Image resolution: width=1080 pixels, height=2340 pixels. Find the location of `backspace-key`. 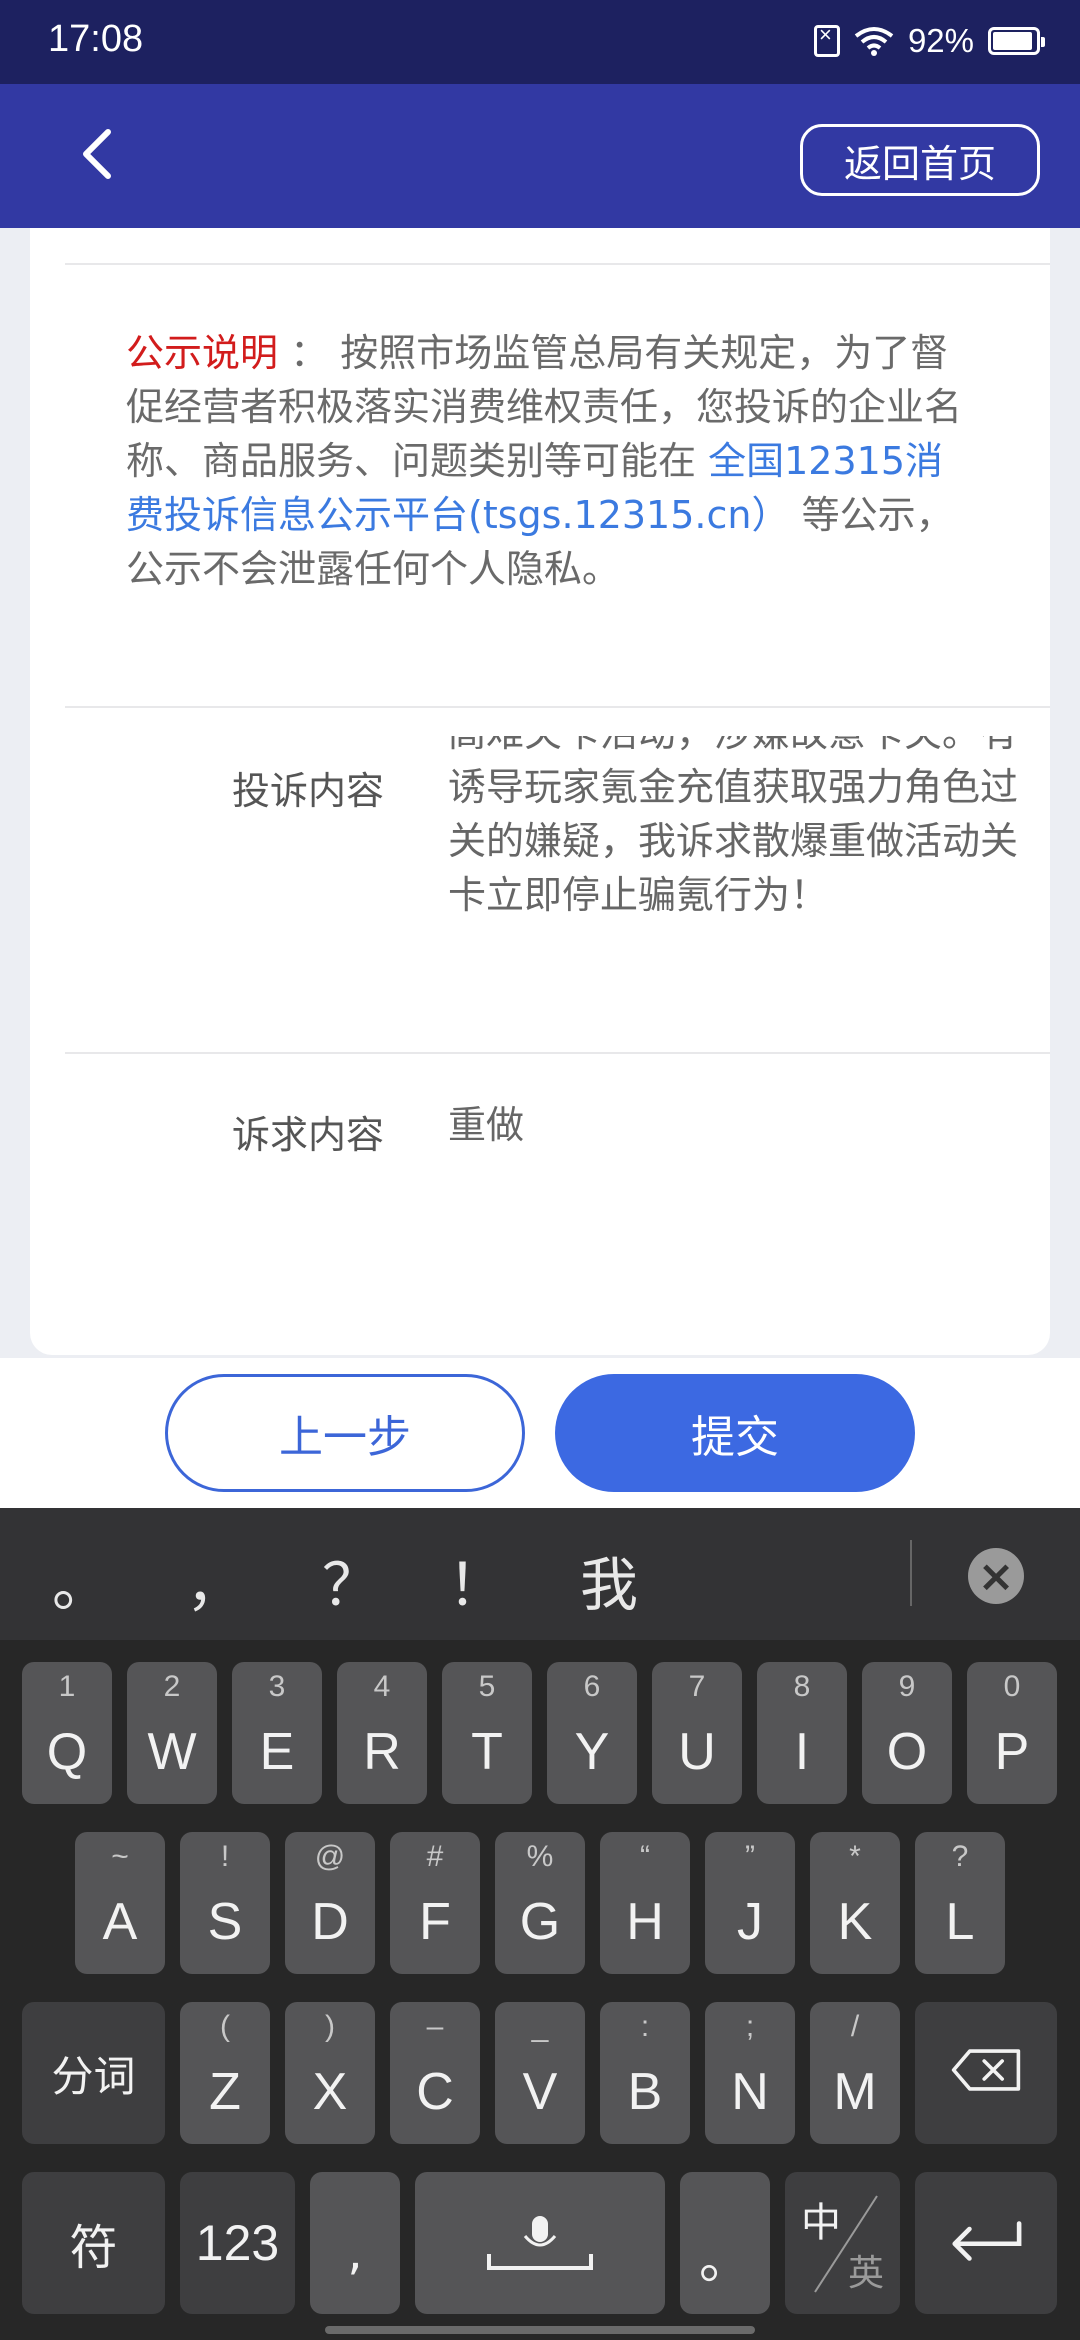

backspace-key is located at coordinates (986, 2073).